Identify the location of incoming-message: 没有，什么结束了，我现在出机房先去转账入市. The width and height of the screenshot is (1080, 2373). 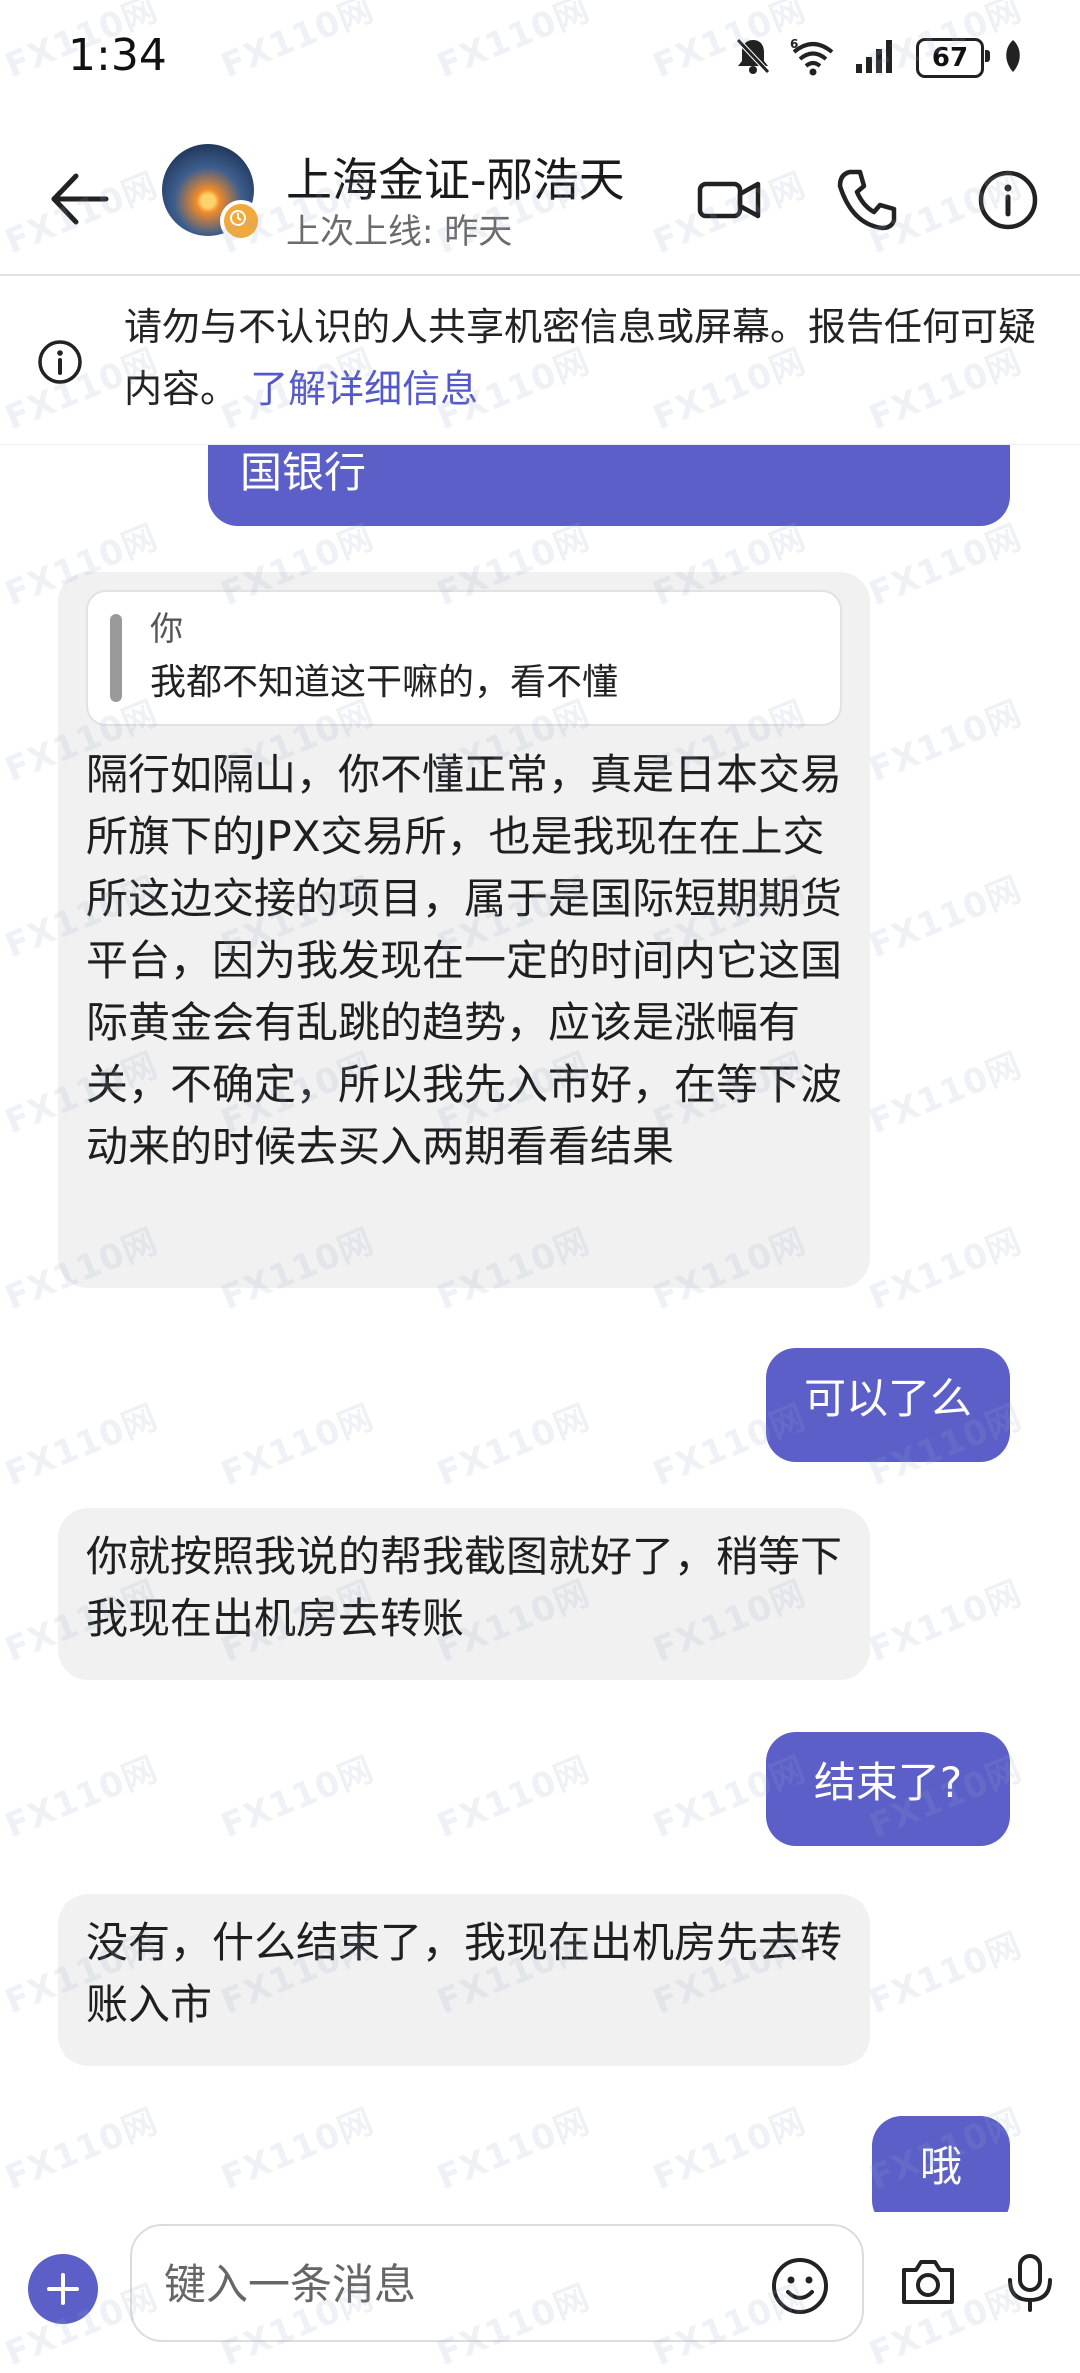
(464, 1980).